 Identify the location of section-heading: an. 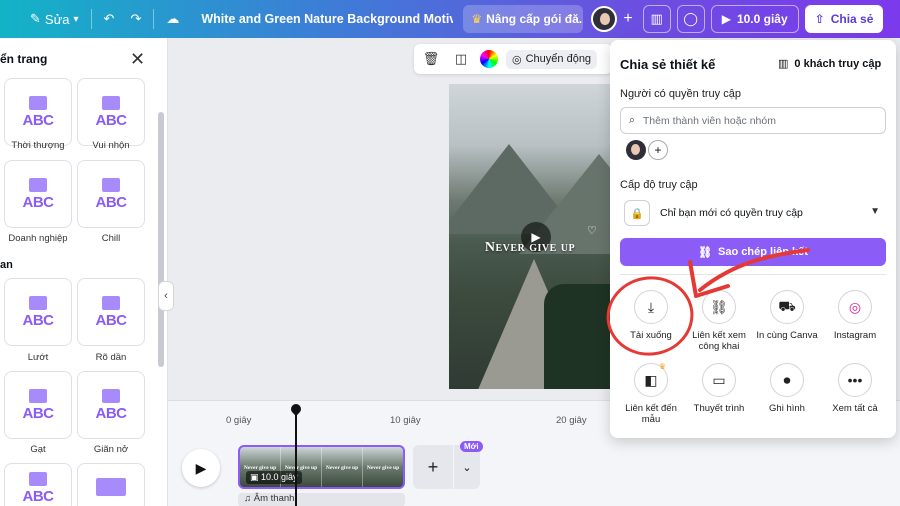
(6, 265).